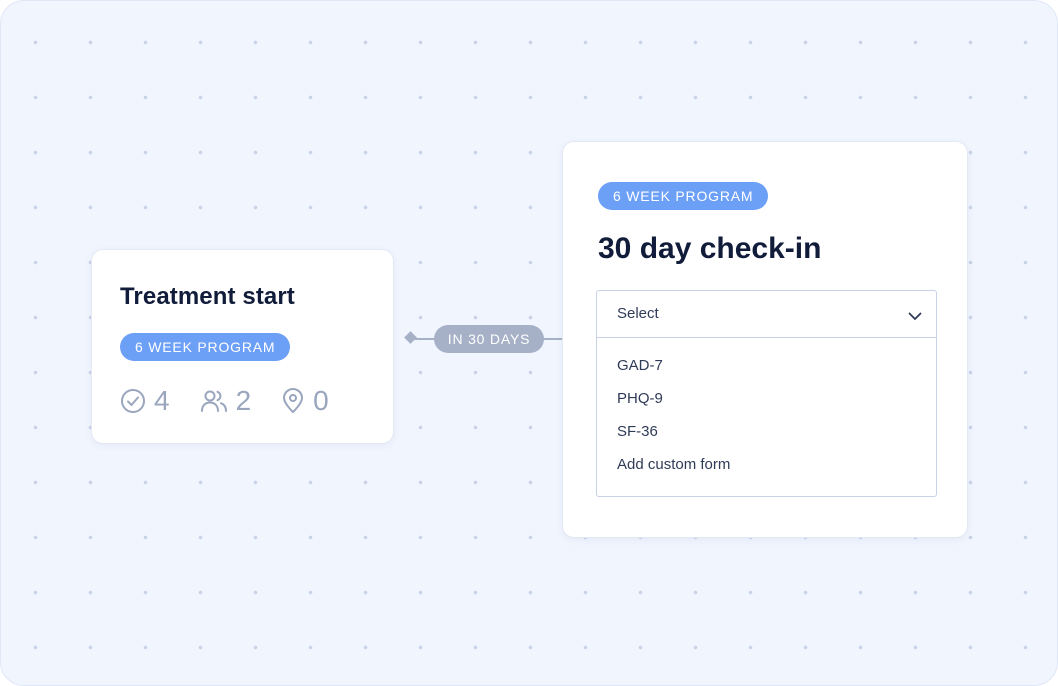  Describe the element at coordinates (915, 317) in the screenshot. I see `chevron-down-icon` at that location.